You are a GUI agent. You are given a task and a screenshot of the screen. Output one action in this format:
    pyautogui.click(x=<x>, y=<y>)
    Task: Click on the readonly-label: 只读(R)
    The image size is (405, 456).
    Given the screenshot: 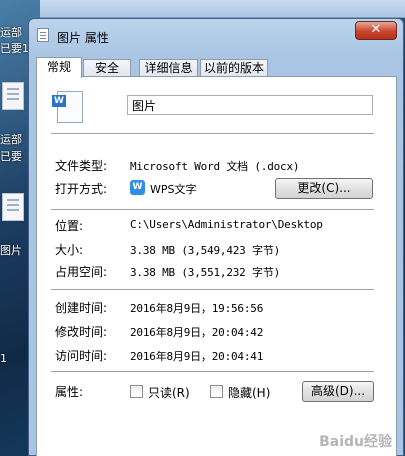 What is the action you would take?
    pyautogui.click(x=169, y=392)
    